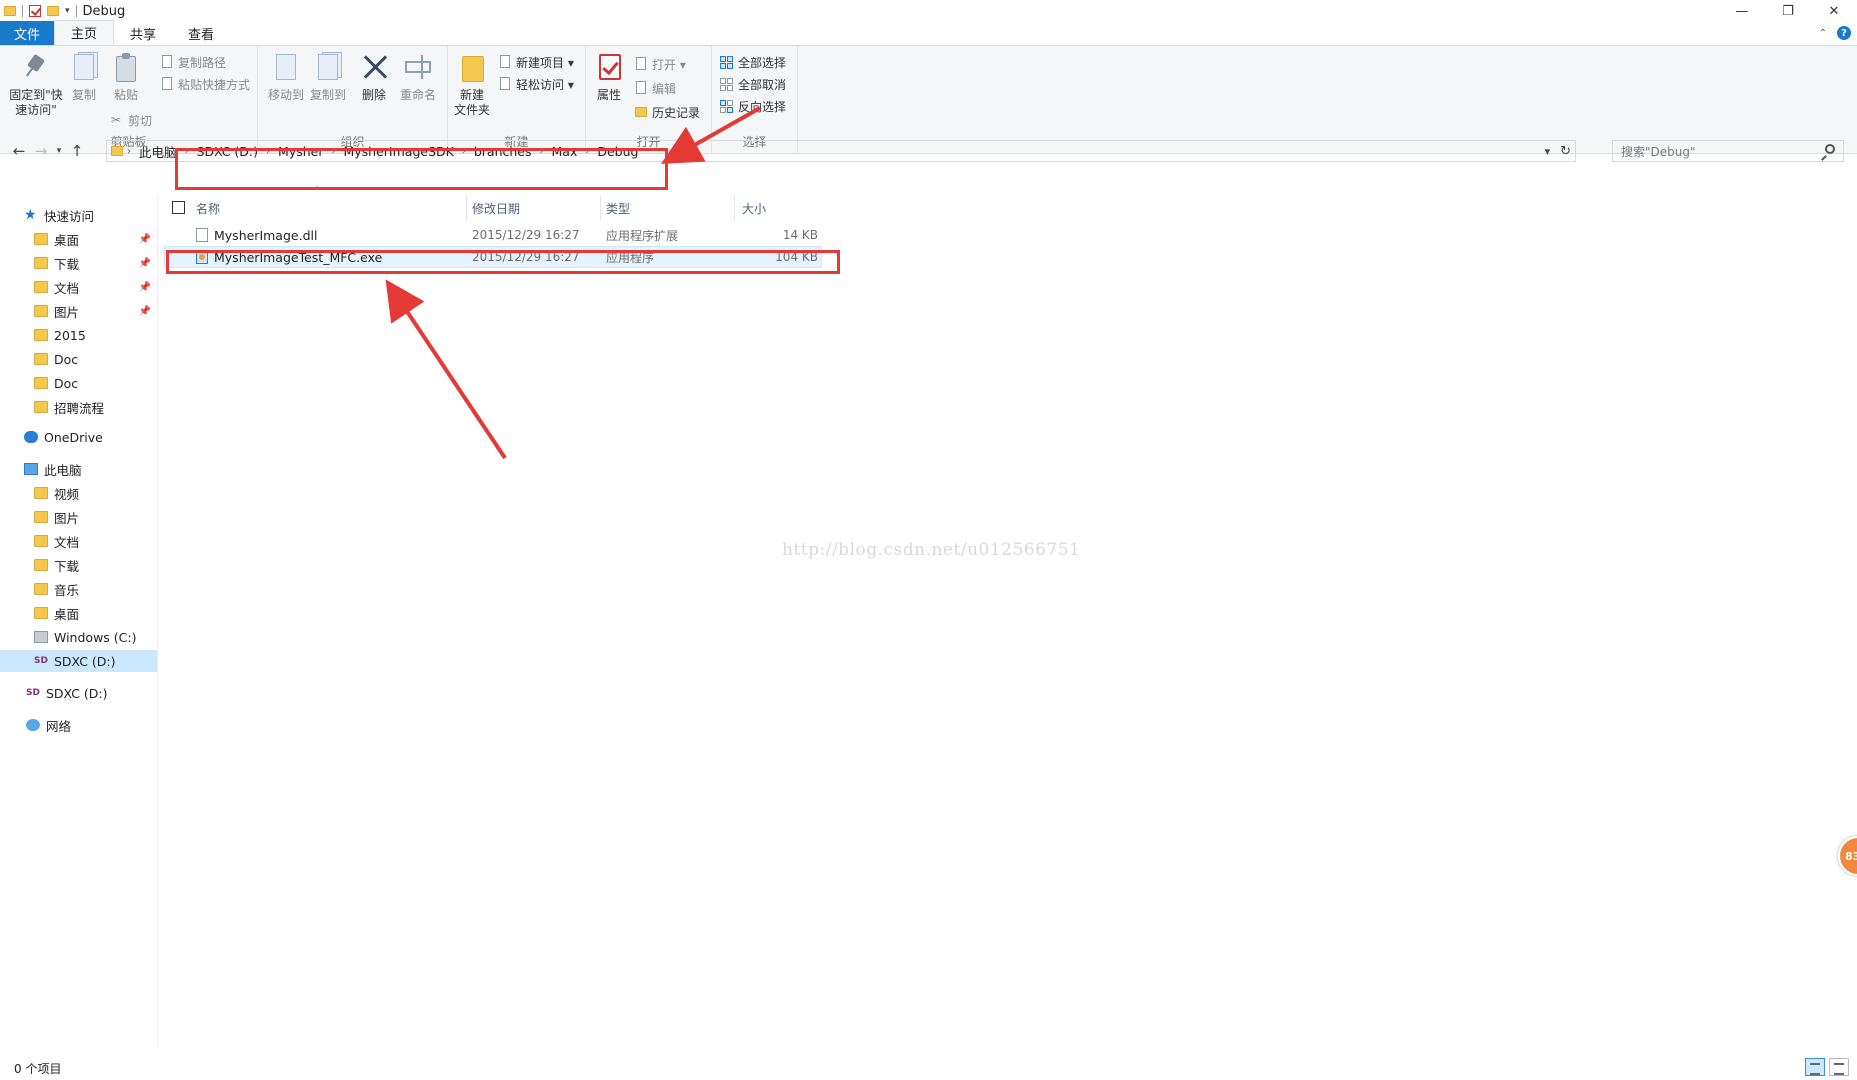 The image size is (1857, 1080). What do you see at coordinates (536, 84) in the screenshot?
I see `easy-access-button: 轻松访问 ▾` at bounding box center [536, 84].